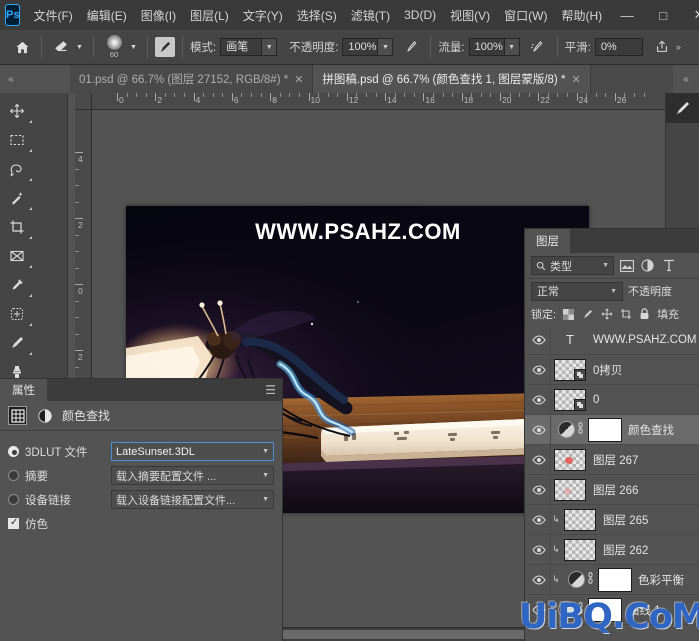 The width and height of the screenshot is (699, 641). What do you see at coordinates (568, 314) in the screenshot?
I see `lock-transparency-icon` at bounding box center [568, 314].